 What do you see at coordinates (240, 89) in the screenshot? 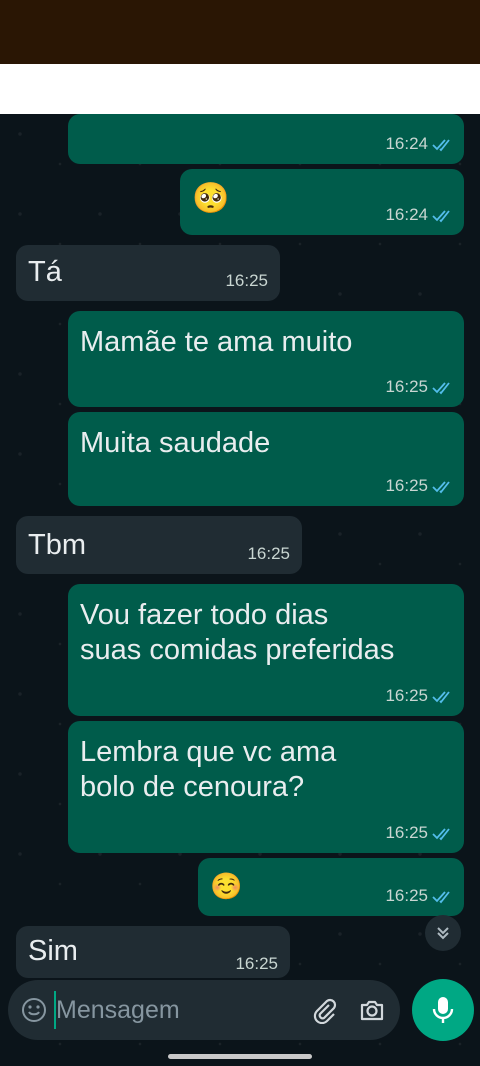
I see `header-bar` at bounding box center [240, 89].